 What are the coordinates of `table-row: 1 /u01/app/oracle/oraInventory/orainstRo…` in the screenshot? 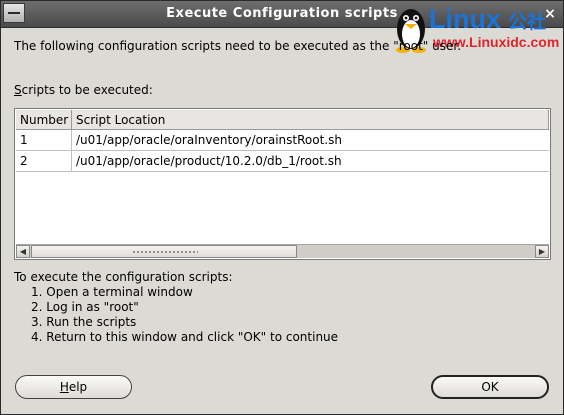 It's located at (282, 140).